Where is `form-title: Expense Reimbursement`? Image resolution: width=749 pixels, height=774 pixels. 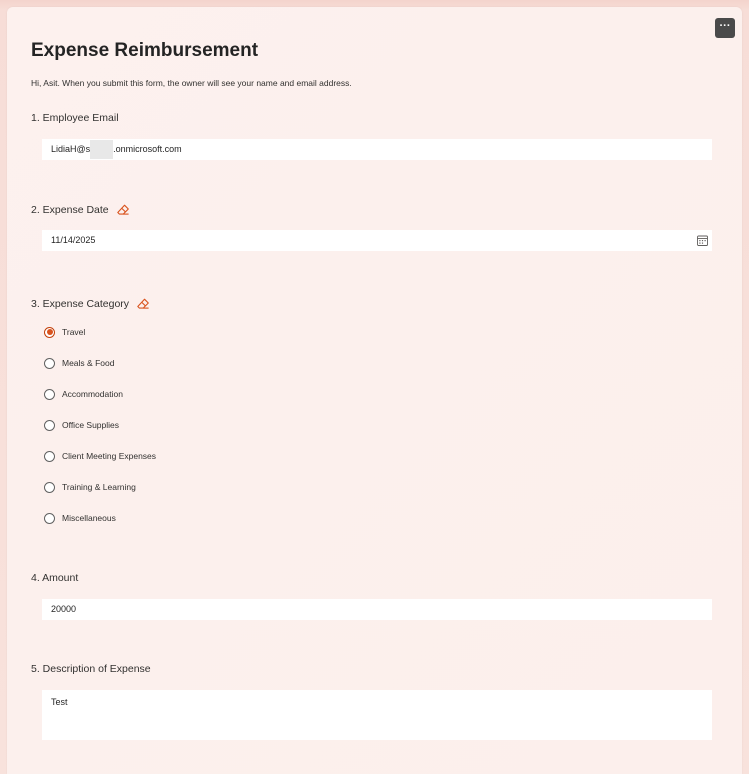 form-title: Expense Reimbursement is located at coordinates (145, 50).